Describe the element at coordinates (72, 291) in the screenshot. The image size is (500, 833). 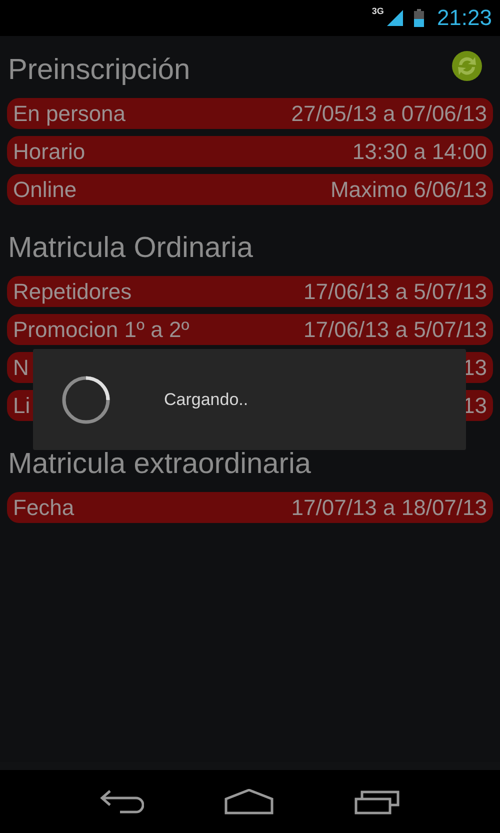
I see `row-label: Repetidores` at that location.